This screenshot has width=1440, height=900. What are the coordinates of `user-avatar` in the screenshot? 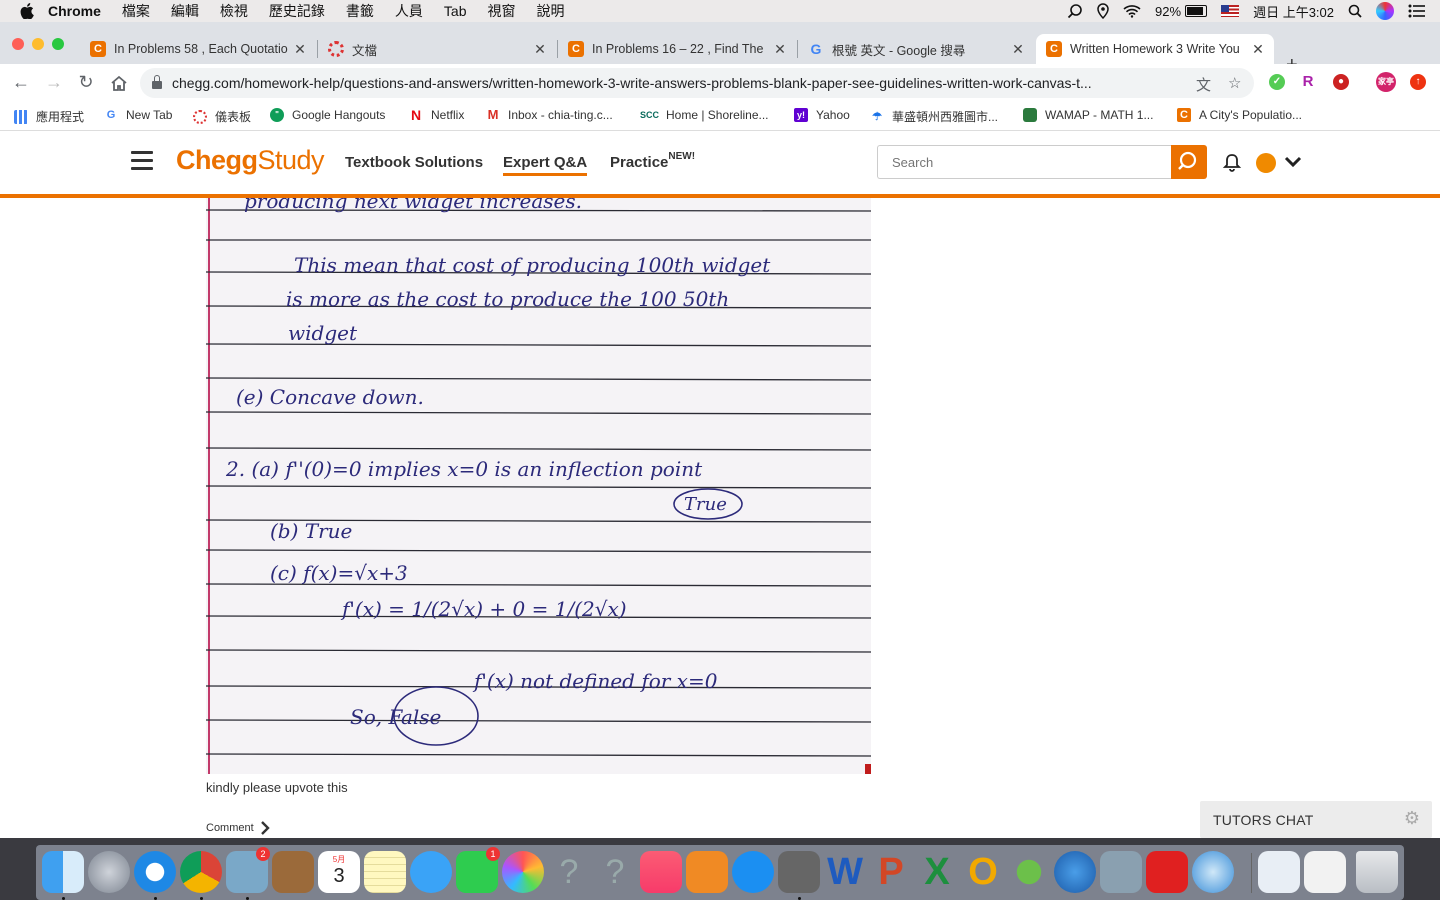 It's located at (1266, 163).